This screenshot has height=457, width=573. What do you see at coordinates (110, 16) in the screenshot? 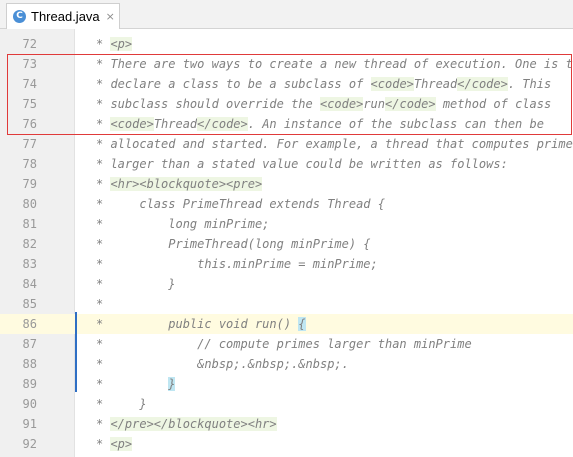
I see `close-icon: ×` at bounding box center [110, 16].